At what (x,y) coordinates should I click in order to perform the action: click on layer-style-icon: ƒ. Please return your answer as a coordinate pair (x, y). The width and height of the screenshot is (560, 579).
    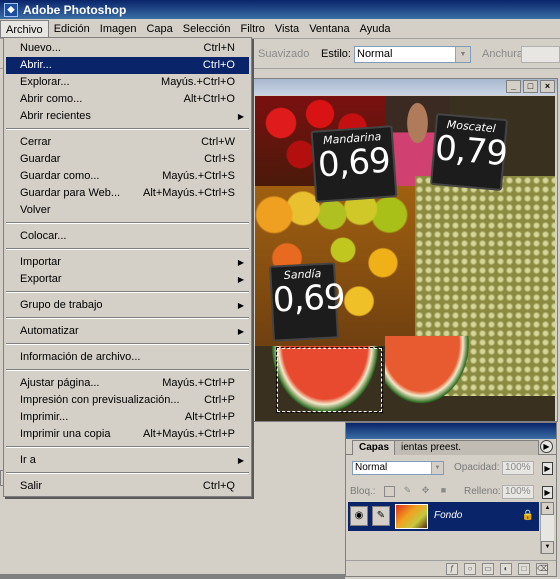
    Looking at the image, I should click on (452, 568).